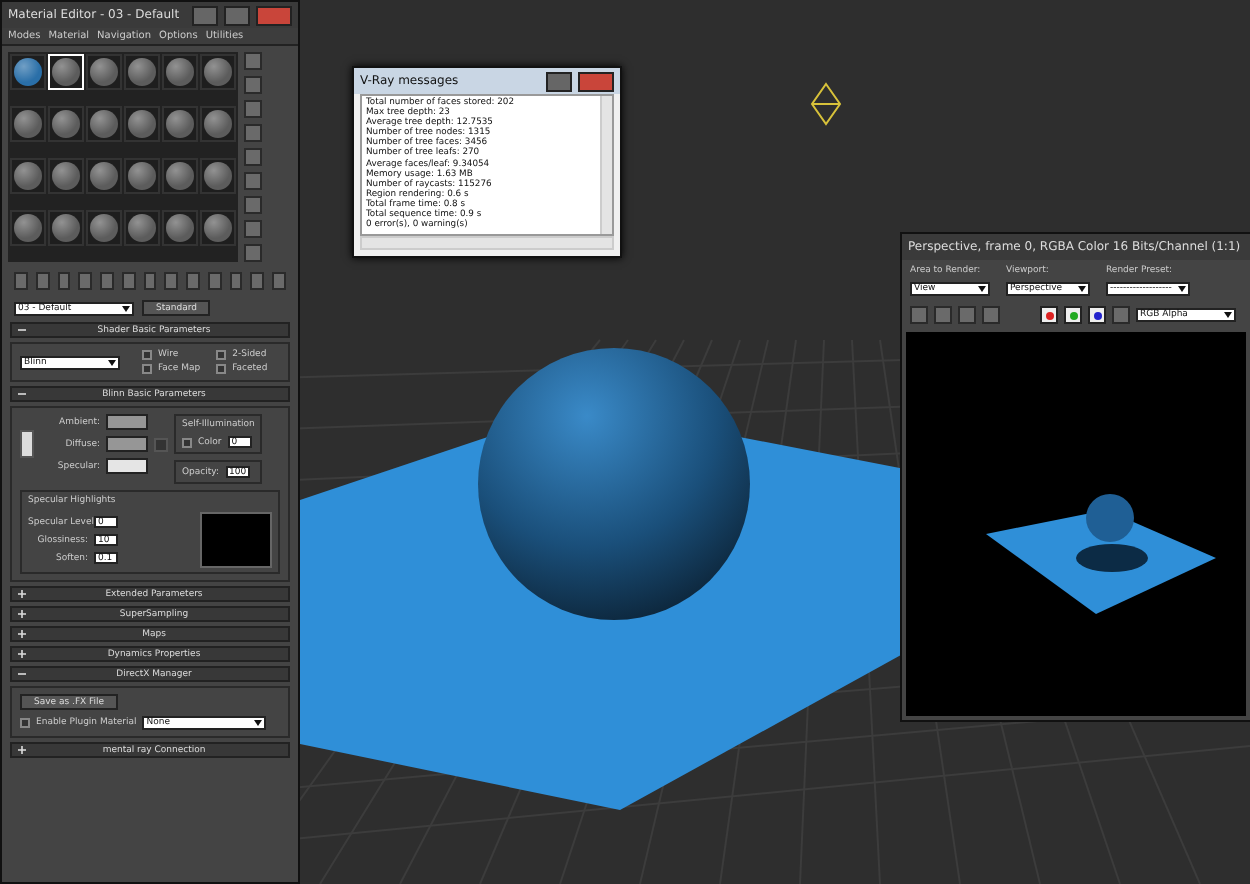 This screenshot has height=884, width=1250. Describe the element at coordinates (1121, 315) in the screenshot. I see `toolbar-button` at that location.